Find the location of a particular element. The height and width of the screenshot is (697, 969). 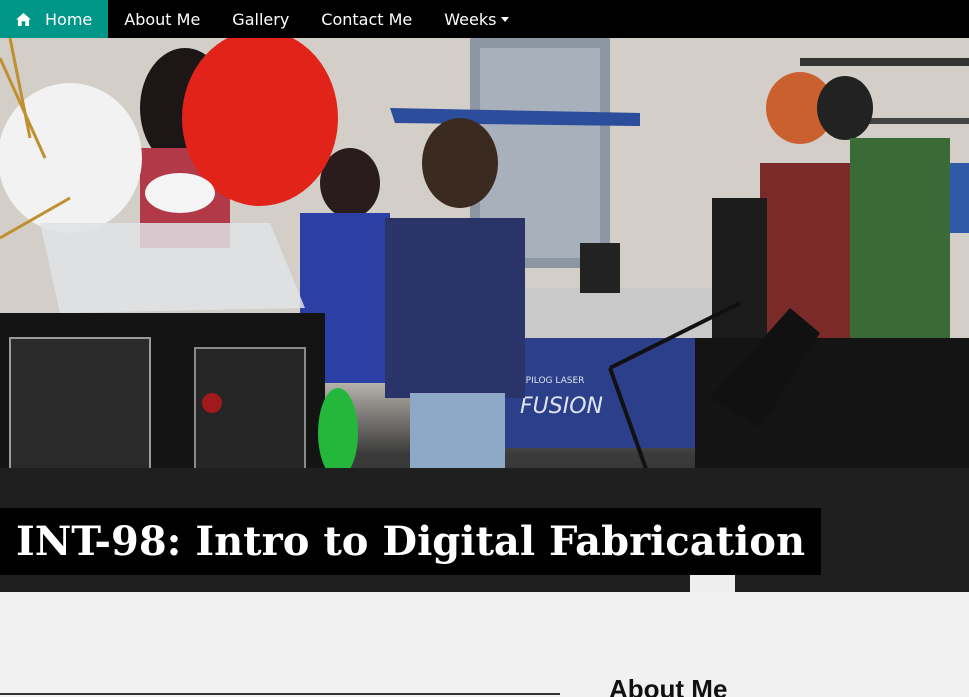

hero-title: INT-98: Intro to Digital Fabrication is located at coordinates (411, 541).